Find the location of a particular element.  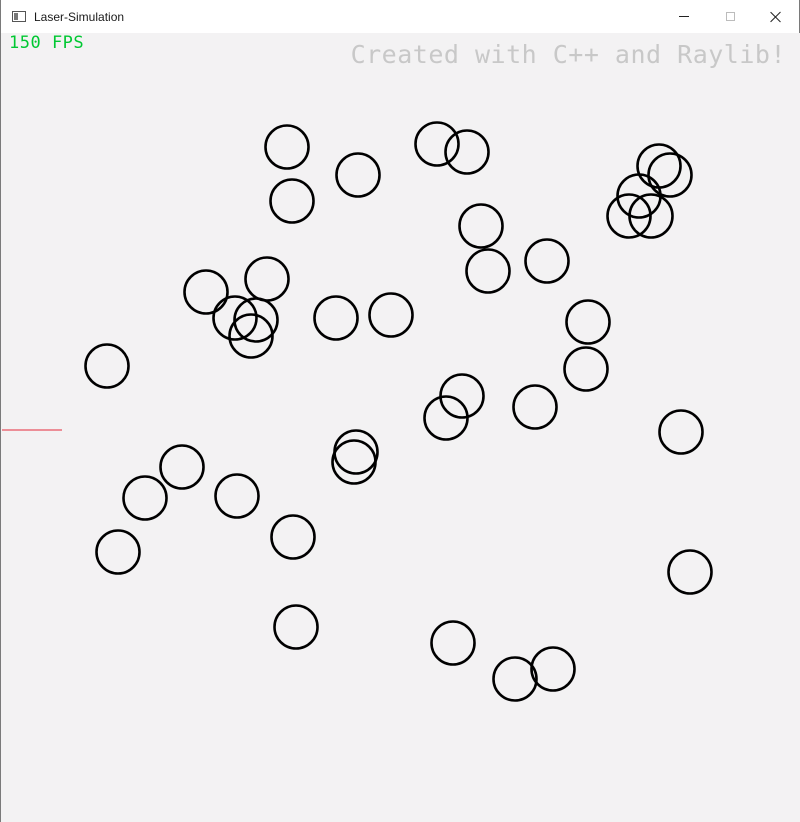

maximize-button is located at coordinates (730, 16).